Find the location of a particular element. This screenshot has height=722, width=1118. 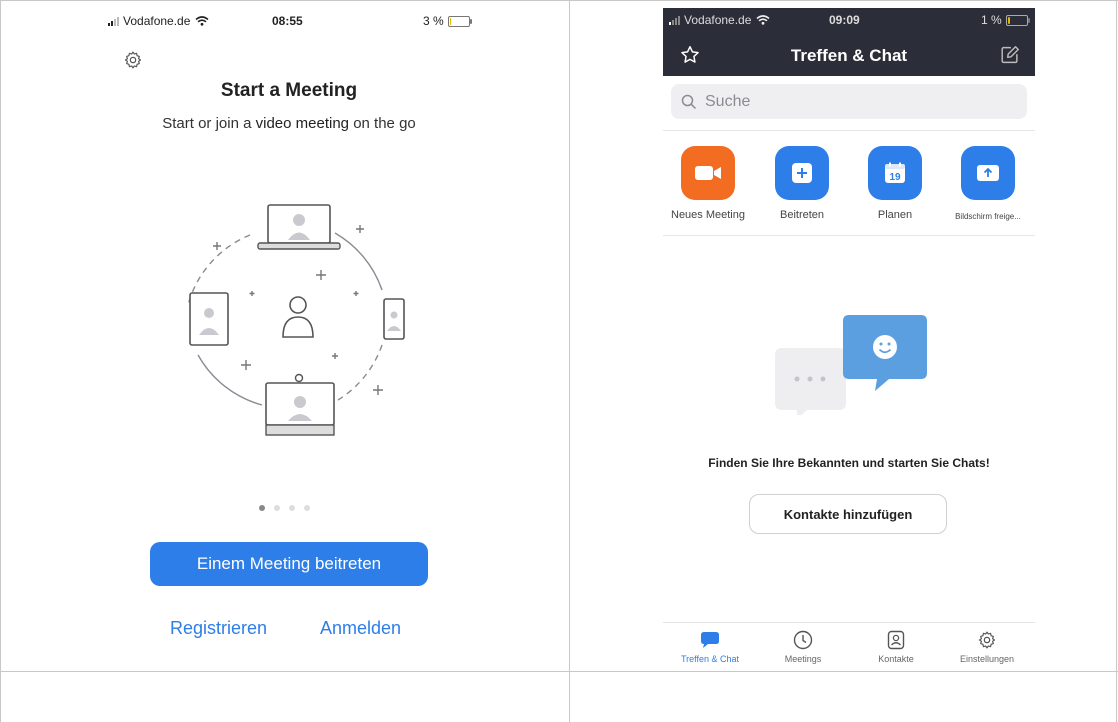

page-subtitle: Start or join a video meeting on the go is located at coordinates (289, 123).